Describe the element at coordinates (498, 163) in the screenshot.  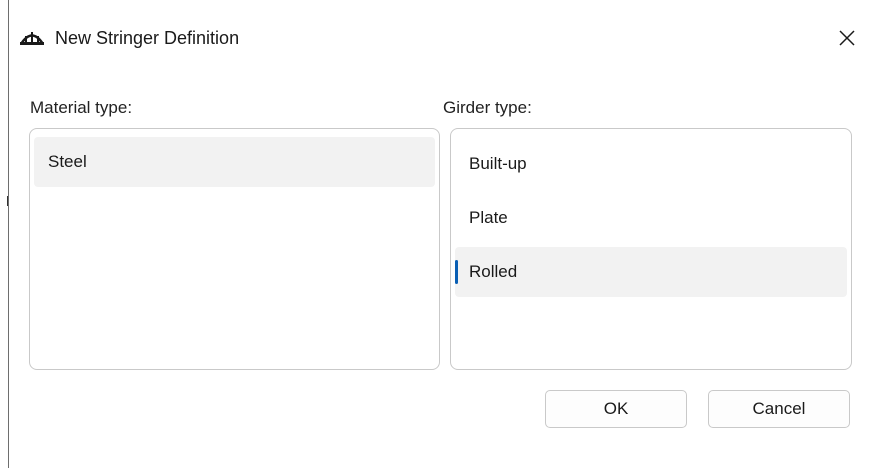
I see `list-item-label: Built-up` at that location.